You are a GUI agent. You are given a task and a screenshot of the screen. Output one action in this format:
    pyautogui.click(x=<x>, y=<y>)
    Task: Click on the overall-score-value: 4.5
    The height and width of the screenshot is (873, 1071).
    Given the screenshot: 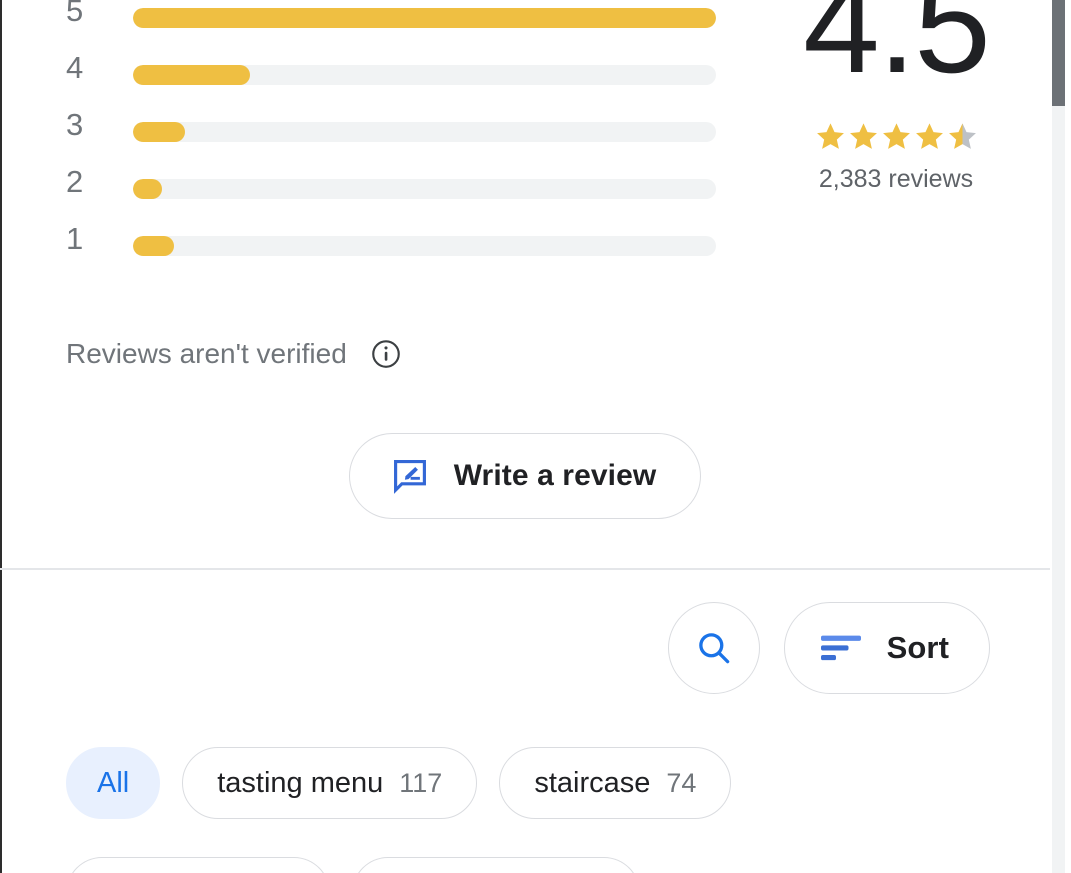 What is the action you would take?
    pyautogui.click(x=897, y=44)
    